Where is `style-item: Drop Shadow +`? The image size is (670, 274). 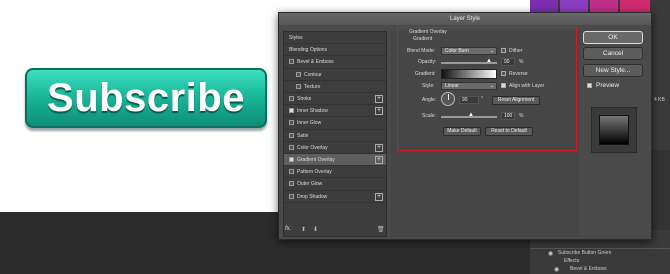
style-item: Drop Shadow + is located at coordinates (335, 197).